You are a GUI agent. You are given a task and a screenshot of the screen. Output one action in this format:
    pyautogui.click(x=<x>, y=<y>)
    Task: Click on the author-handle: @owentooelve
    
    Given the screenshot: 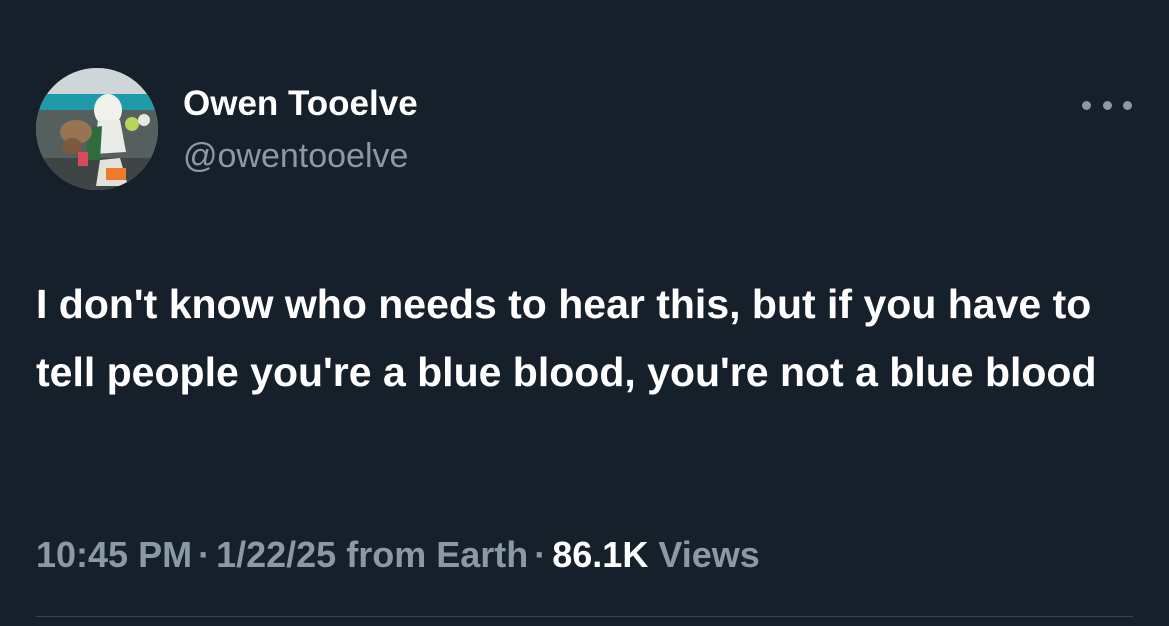 What is the action you would take?
    pyautogui.click(x=300, y=156)
    